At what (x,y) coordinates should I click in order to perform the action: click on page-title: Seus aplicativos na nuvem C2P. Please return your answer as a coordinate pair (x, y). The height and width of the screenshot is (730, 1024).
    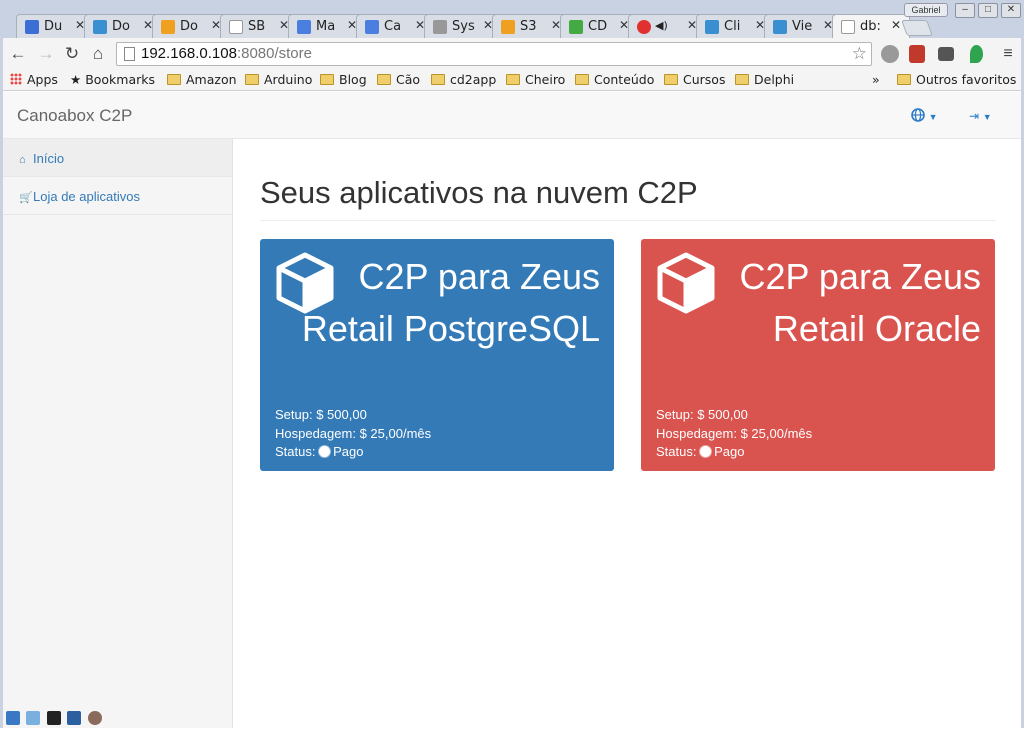
    Looking at the image, I should click on (479, 192).